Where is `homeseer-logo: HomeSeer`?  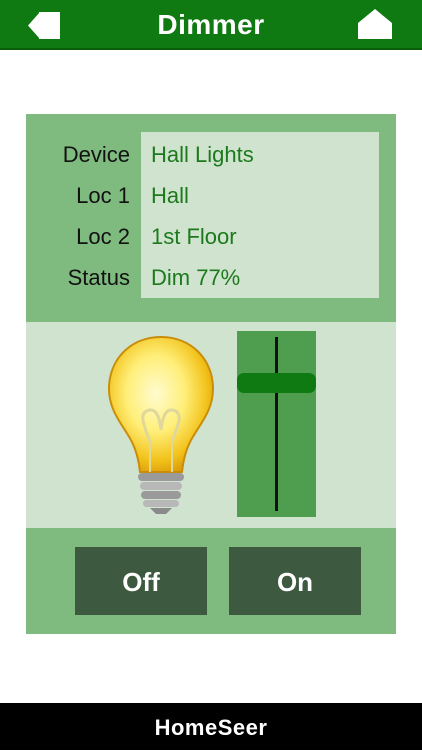
homeseer-logo: HomeSeer is located at coordinates (211, 727).